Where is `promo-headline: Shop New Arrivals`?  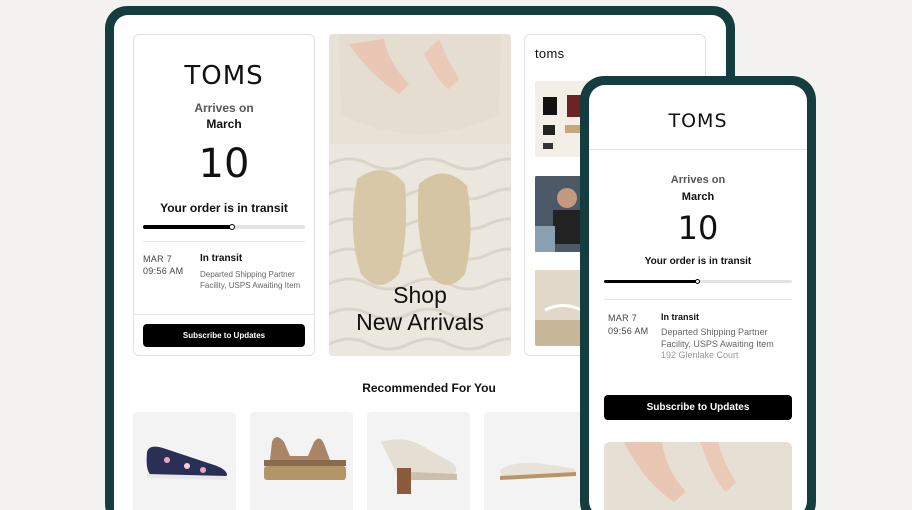 promo-headline: Shop New Arrivals is located at coordinates (420, 309).